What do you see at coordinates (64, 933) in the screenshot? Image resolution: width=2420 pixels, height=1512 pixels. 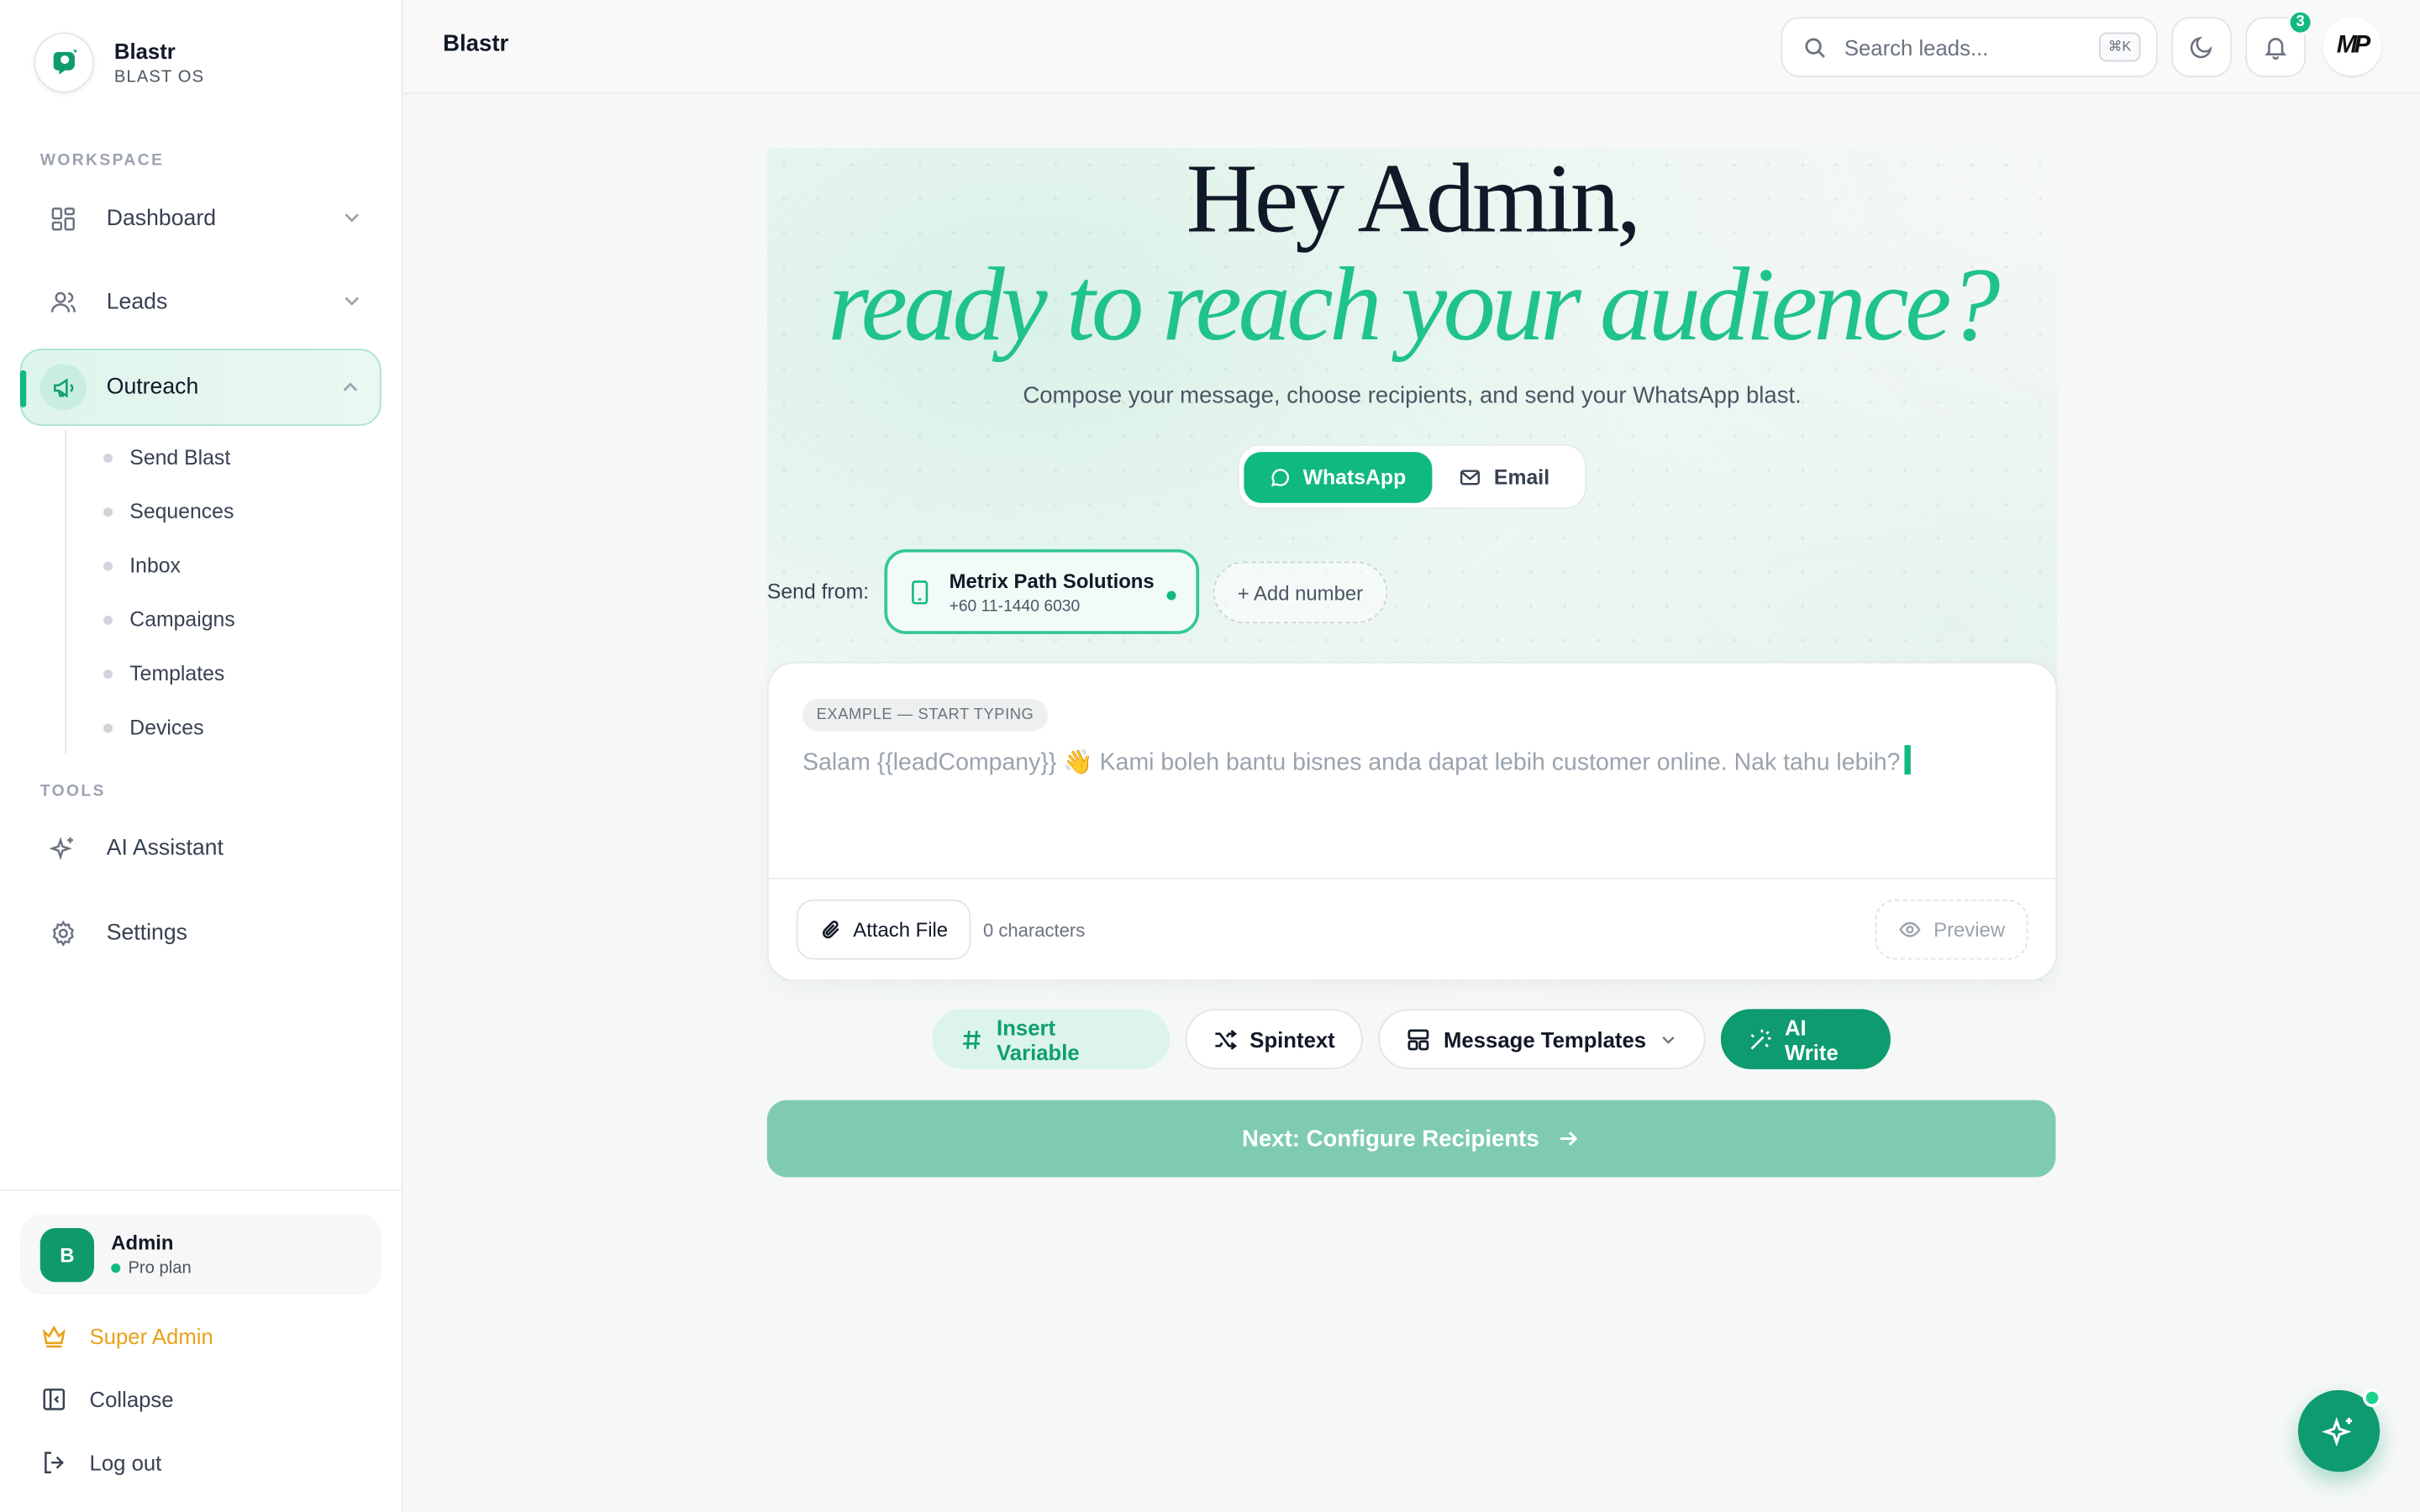 I see `gear-icon` at bounding box center [64, 933].